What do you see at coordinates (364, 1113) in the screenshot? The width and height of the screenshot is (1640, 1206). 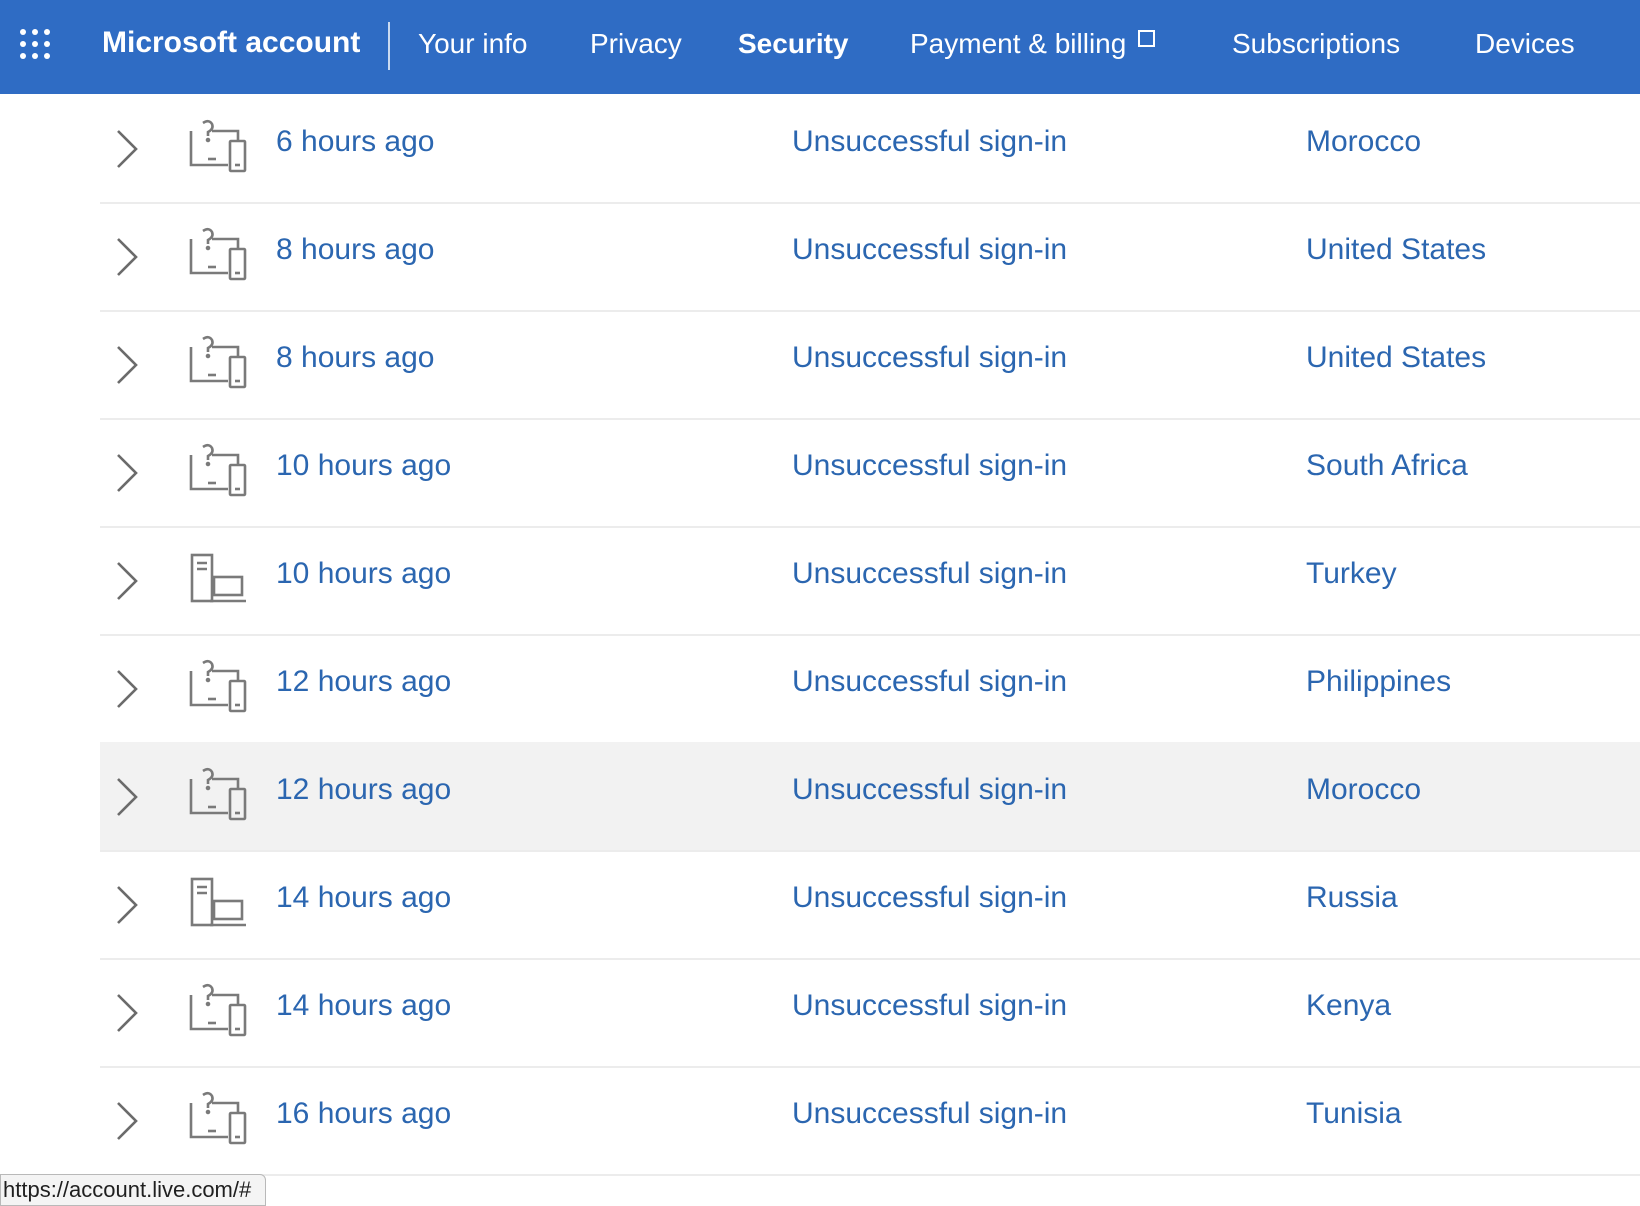 I see `activity-time: 16 hours ago` at bounding box center [364, 1113].